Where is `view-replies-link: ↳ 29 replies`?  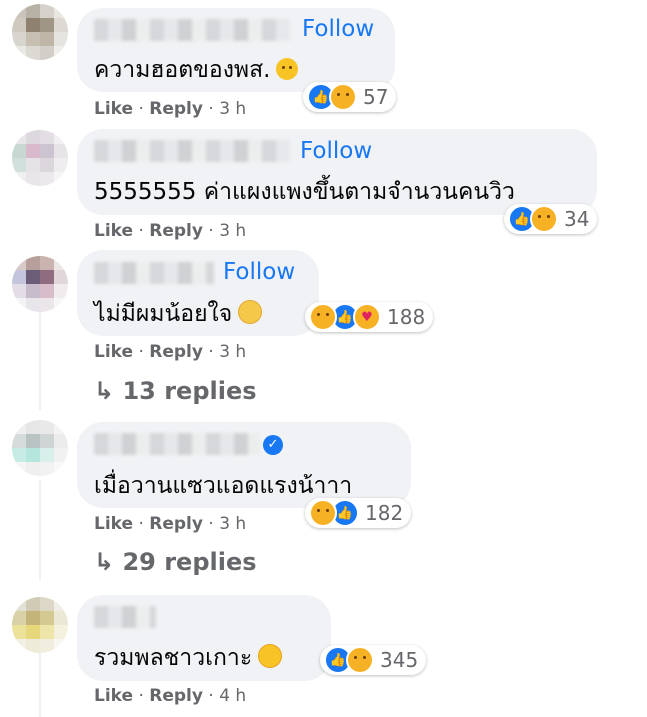 view-replies-link: ↳ 29 replies is located at coordinates (175, 562).